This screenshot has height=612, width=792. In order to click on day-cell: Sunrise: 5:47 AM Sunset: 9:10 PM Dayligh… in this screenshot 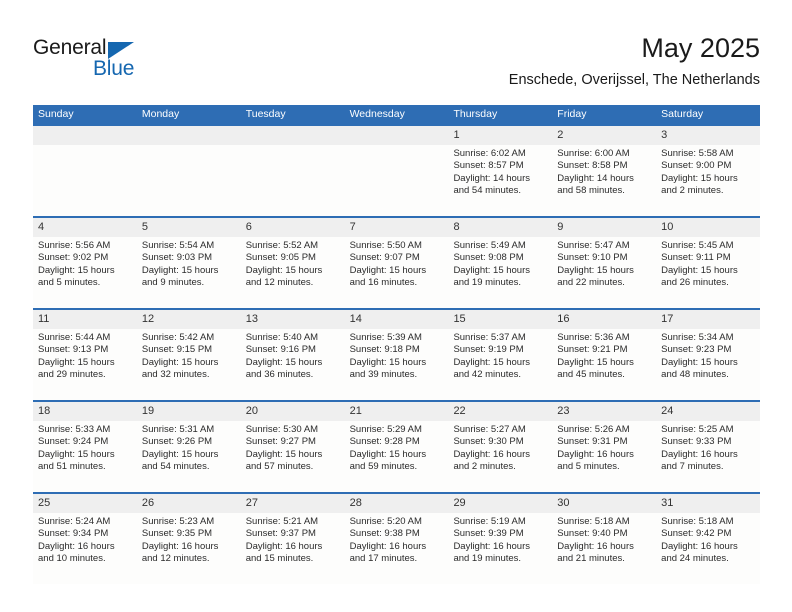, I will do `click(604, 272)`.